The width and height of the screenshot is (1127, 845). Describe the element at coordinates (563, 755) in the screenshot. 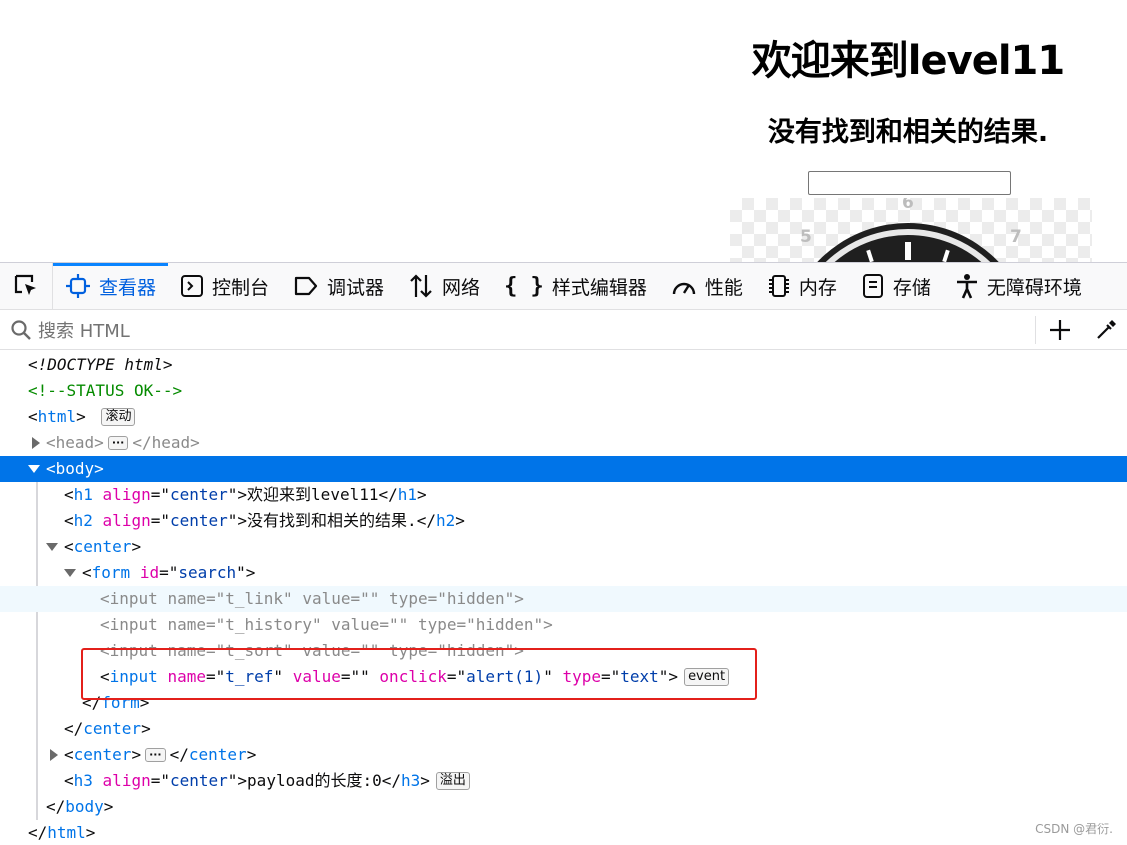

I see `tree-line-center-collapsed: <center> ··· </center>` at that location.